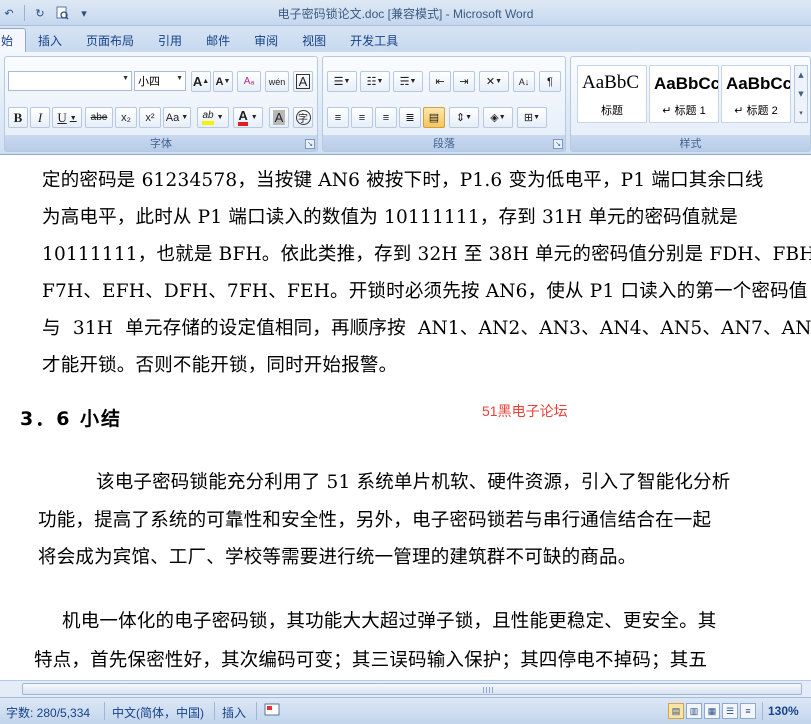 The width and height of the screenshot is (811, 724). What do you see at coordinates (730, 711) in the screenshot?
I see `outline-view-icon: ☰` at bounding box center [730, 711].